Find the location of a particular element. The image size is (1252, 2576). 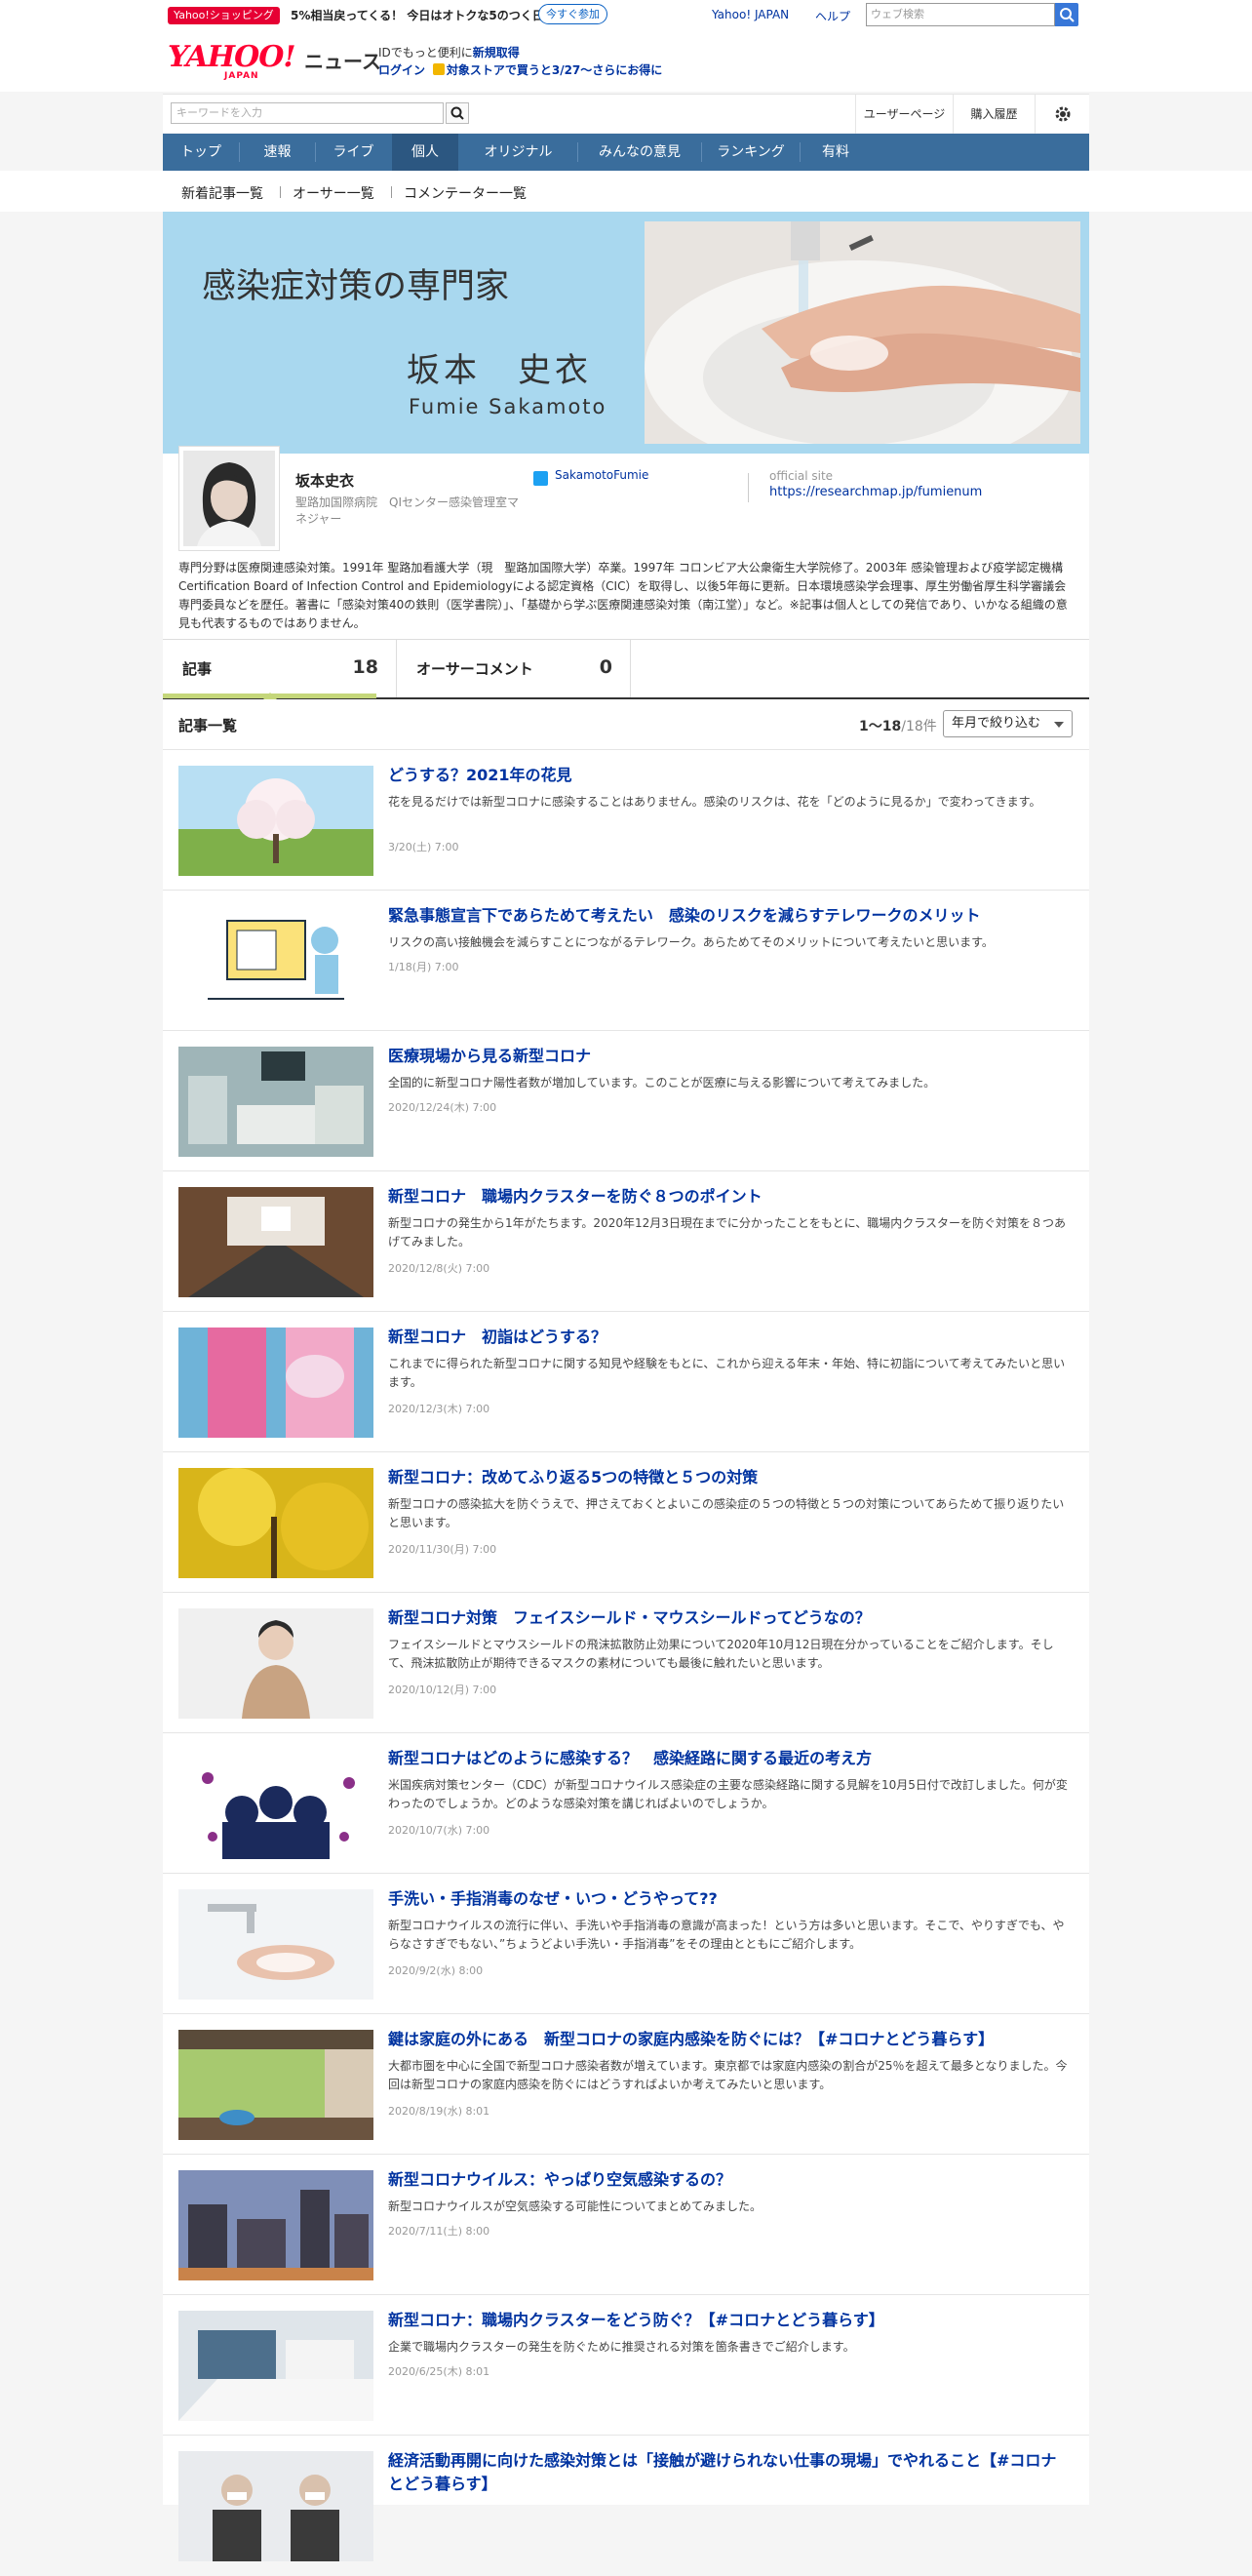

promo-text: 5%相当戻ってくる！ 今日はオトクな5のつく日 is located at coordinates (418, 15).